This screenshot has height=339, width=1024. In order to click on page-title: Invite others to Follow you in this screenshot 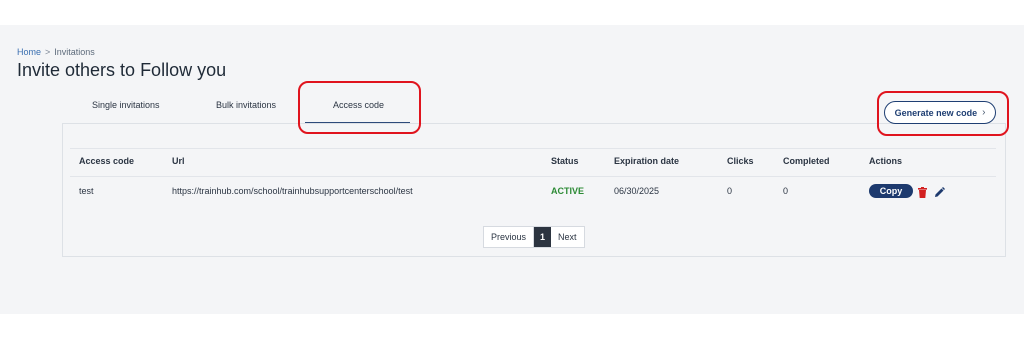, I will do `click(122, 70)`.